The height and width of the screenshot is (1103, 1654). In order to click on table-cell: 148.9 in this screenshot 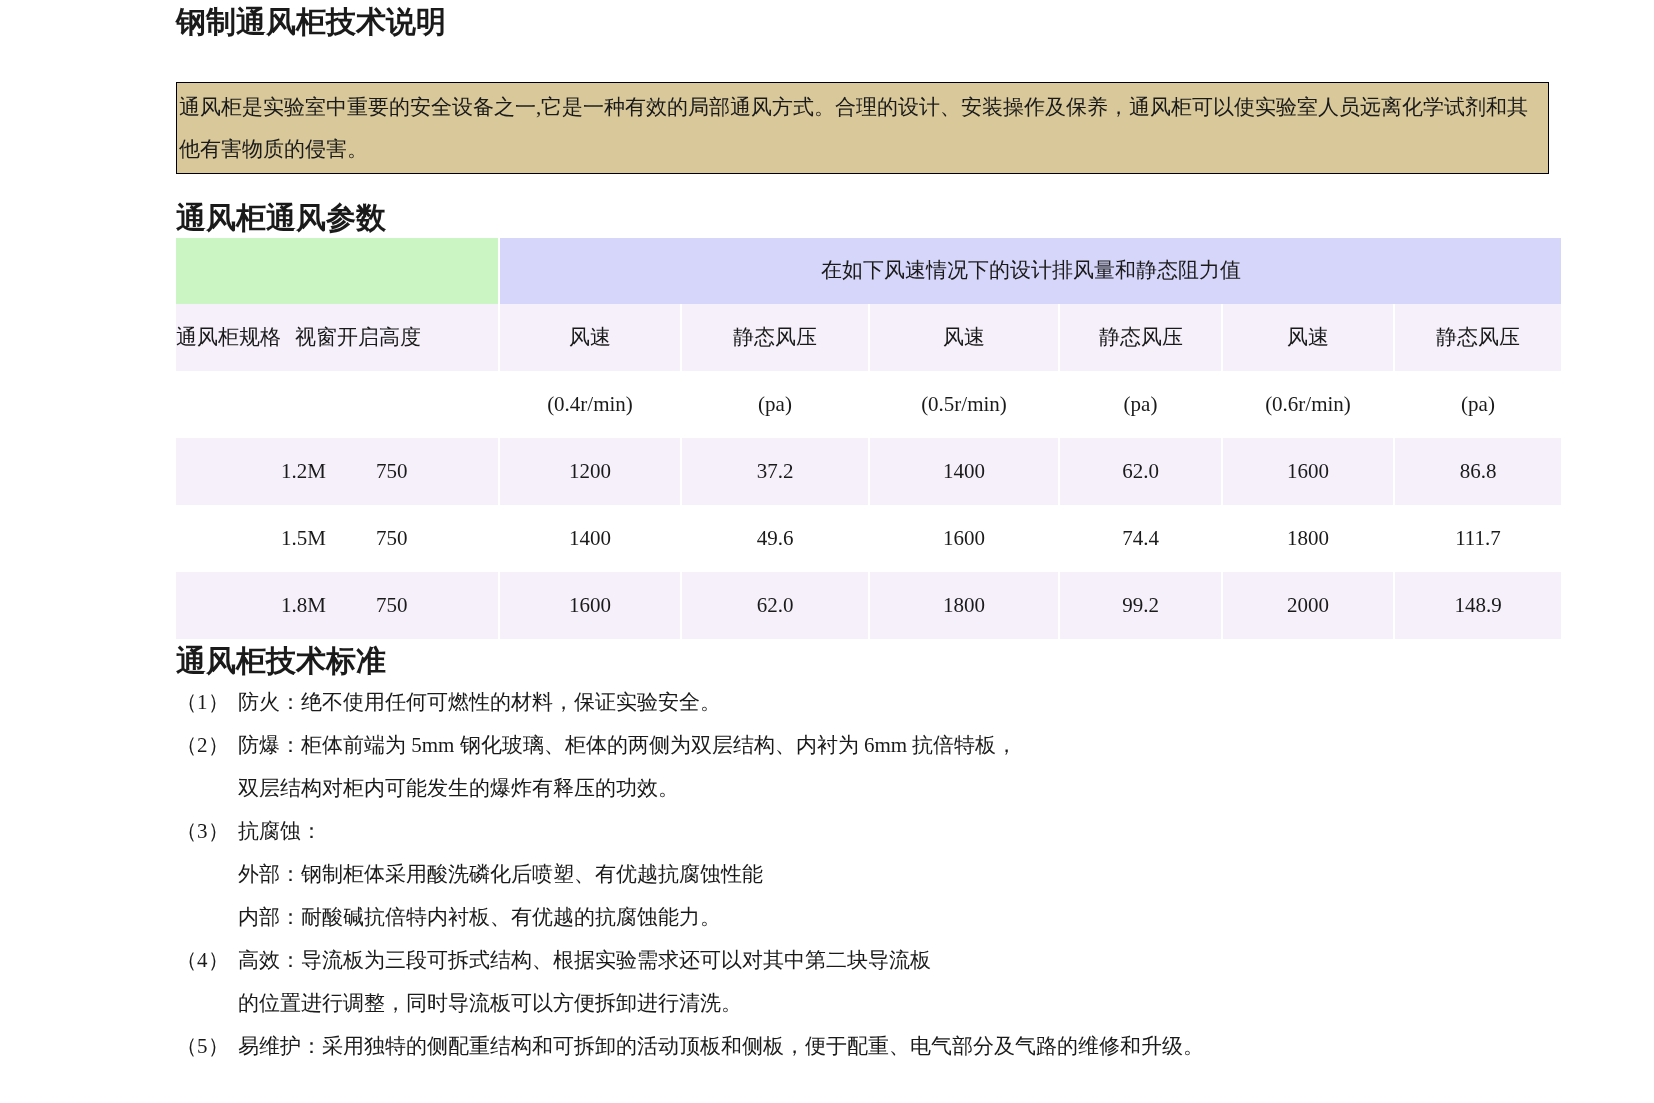, I will do `click(1478, 605)`.